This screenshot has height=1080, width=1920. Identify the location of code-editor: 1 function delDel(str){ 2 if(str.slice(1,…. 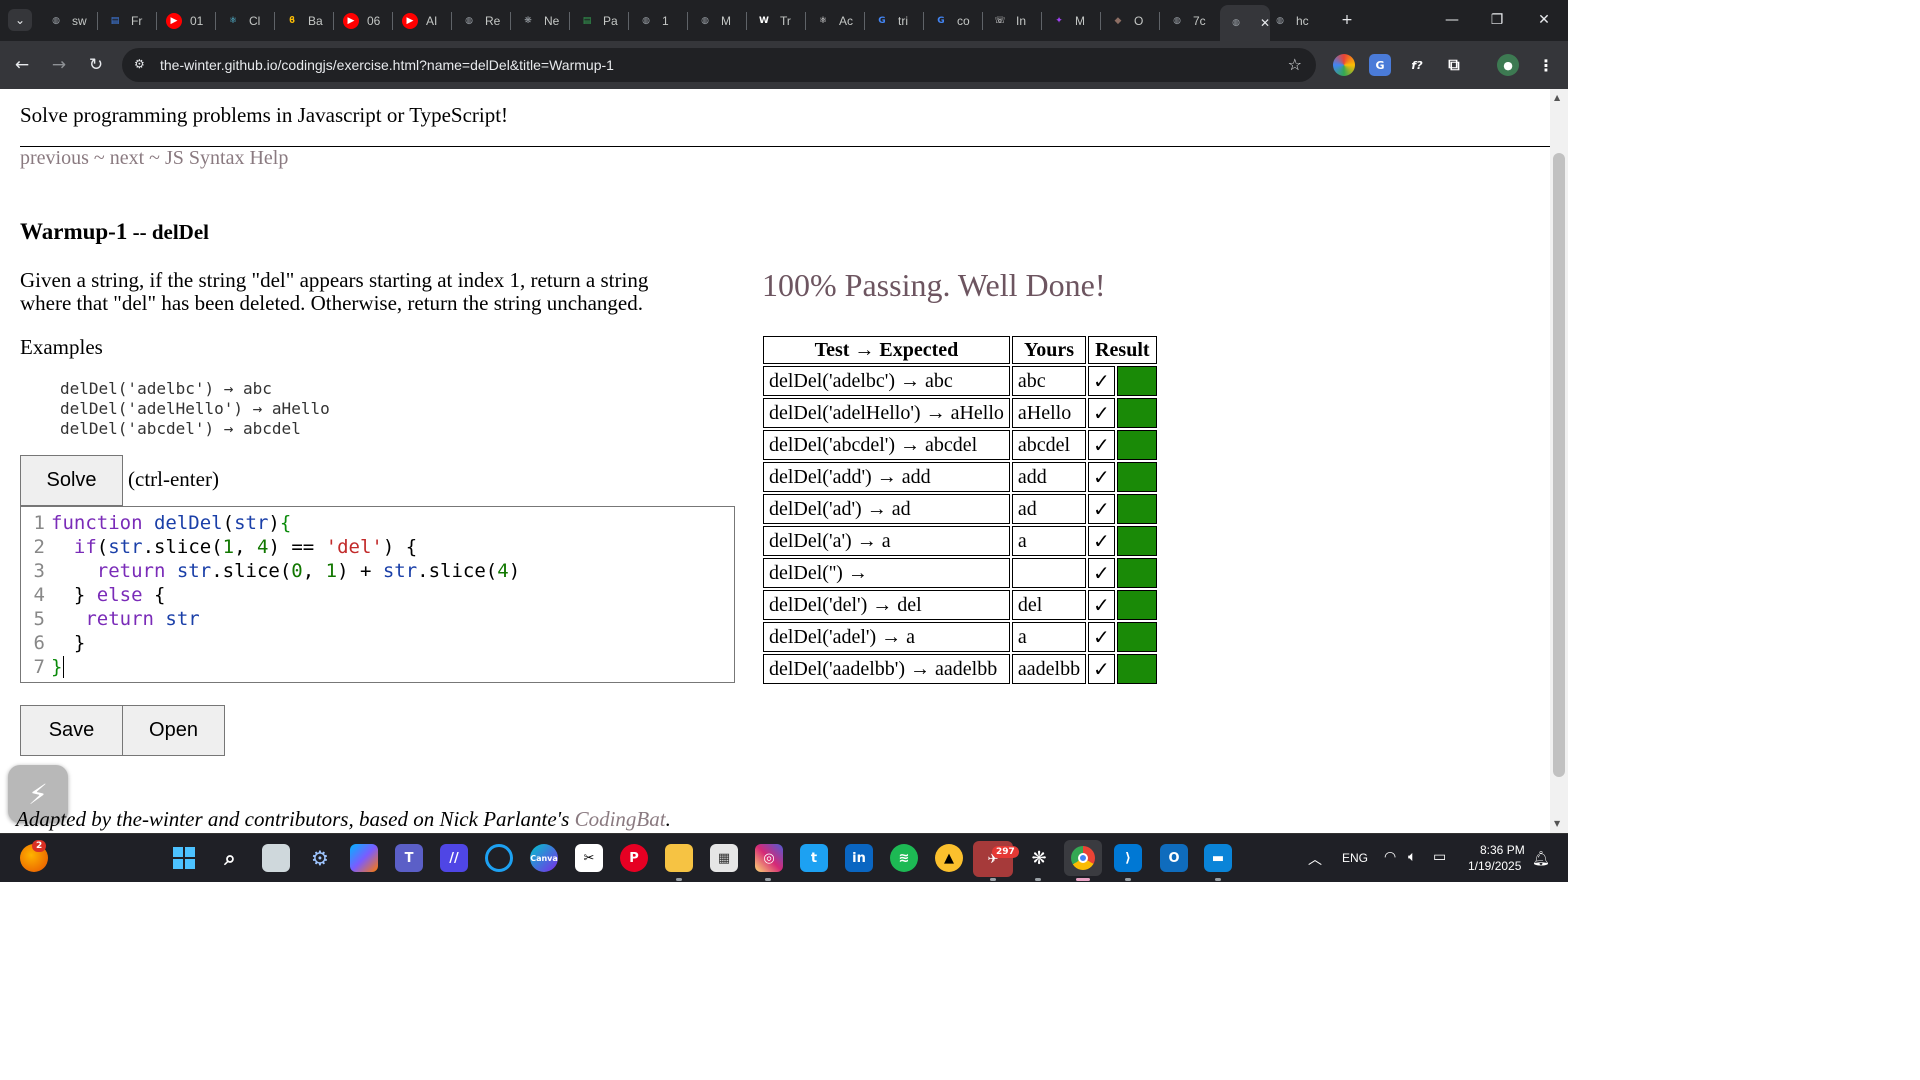
(377, 594).